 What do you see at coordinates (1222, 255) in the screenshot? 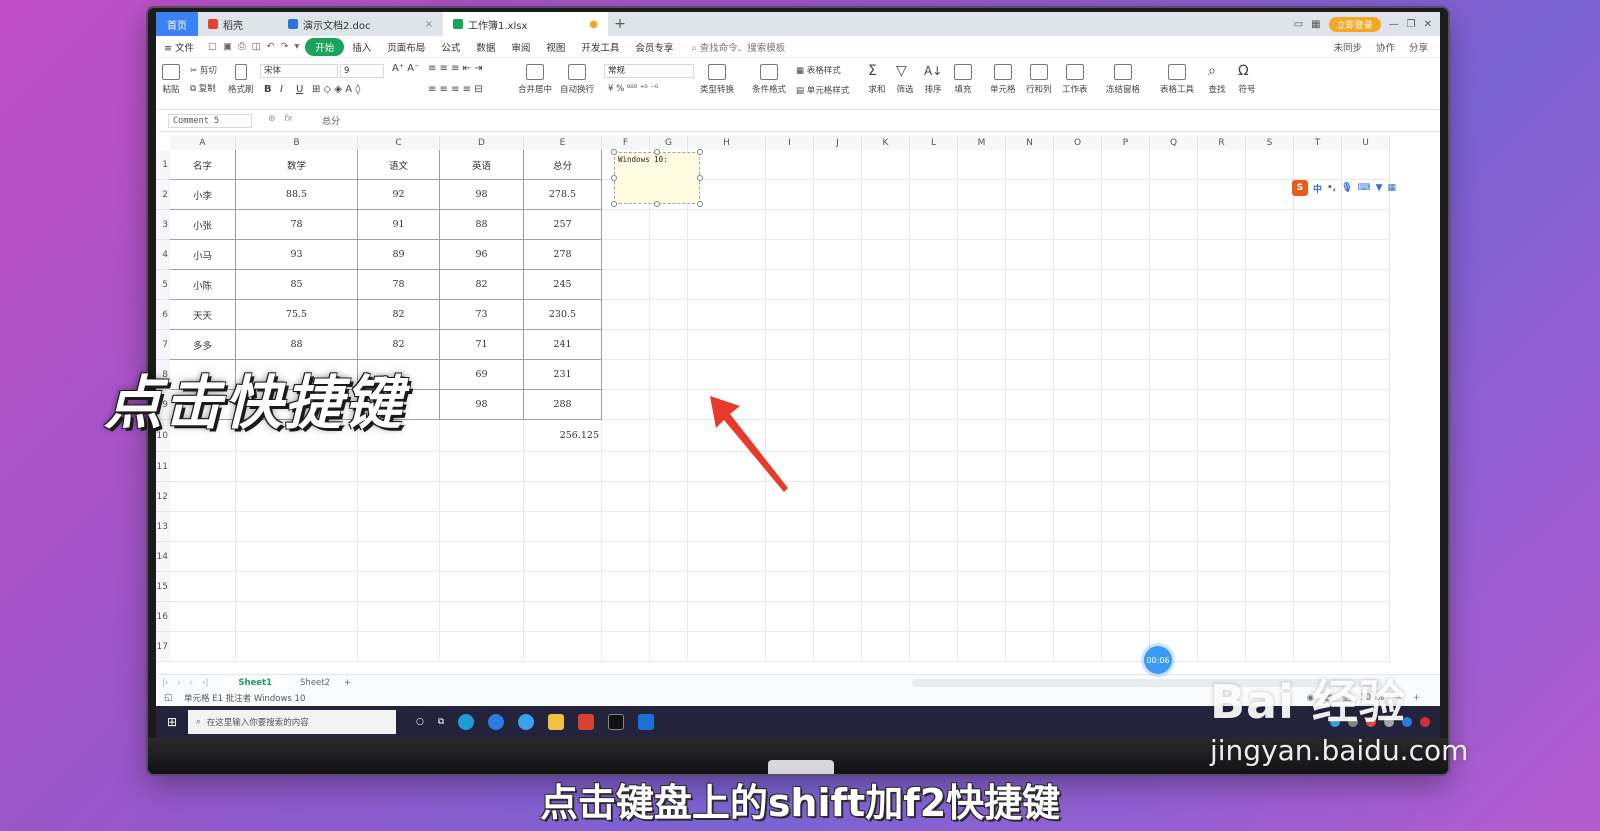
I see `cell-R4` at bounding box center [1222, 255].